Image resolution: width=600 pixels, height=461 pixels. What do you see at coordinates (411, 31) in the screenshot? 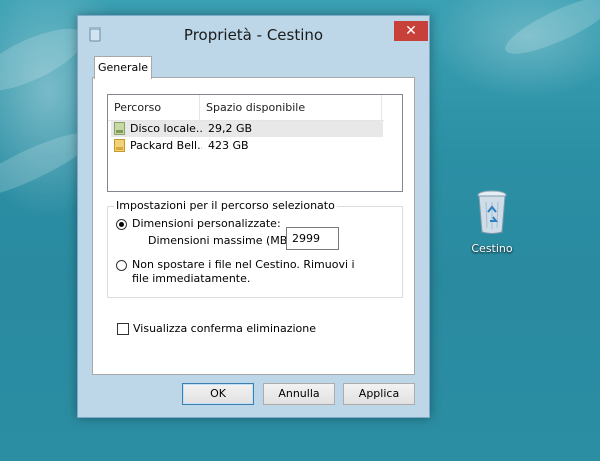
I see `close-button: ✕` at bounding box center [411, 31].